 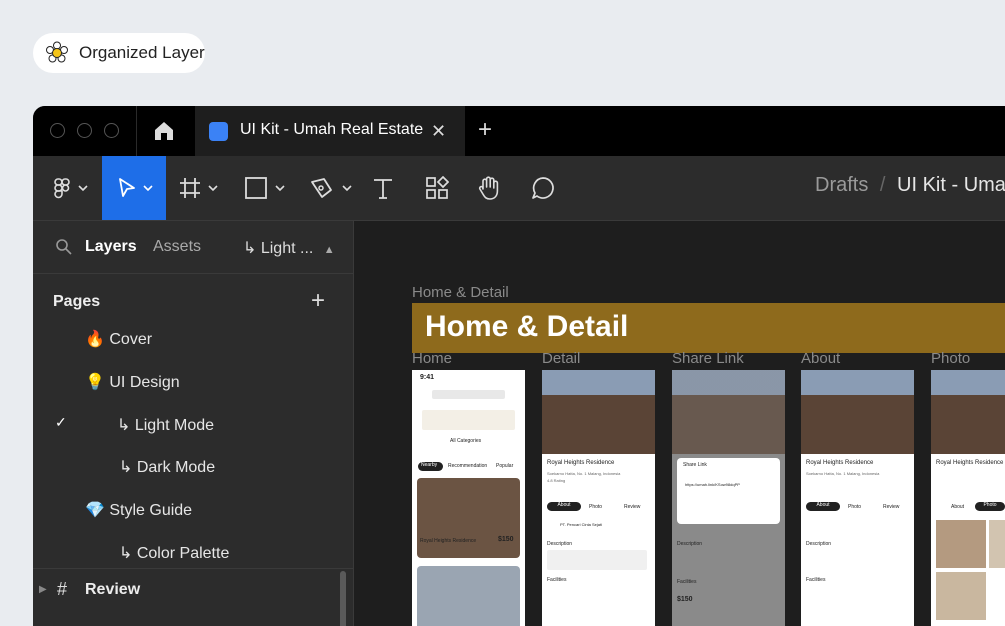 I want to click on shape-tool-button, so click(x=266, y=188).